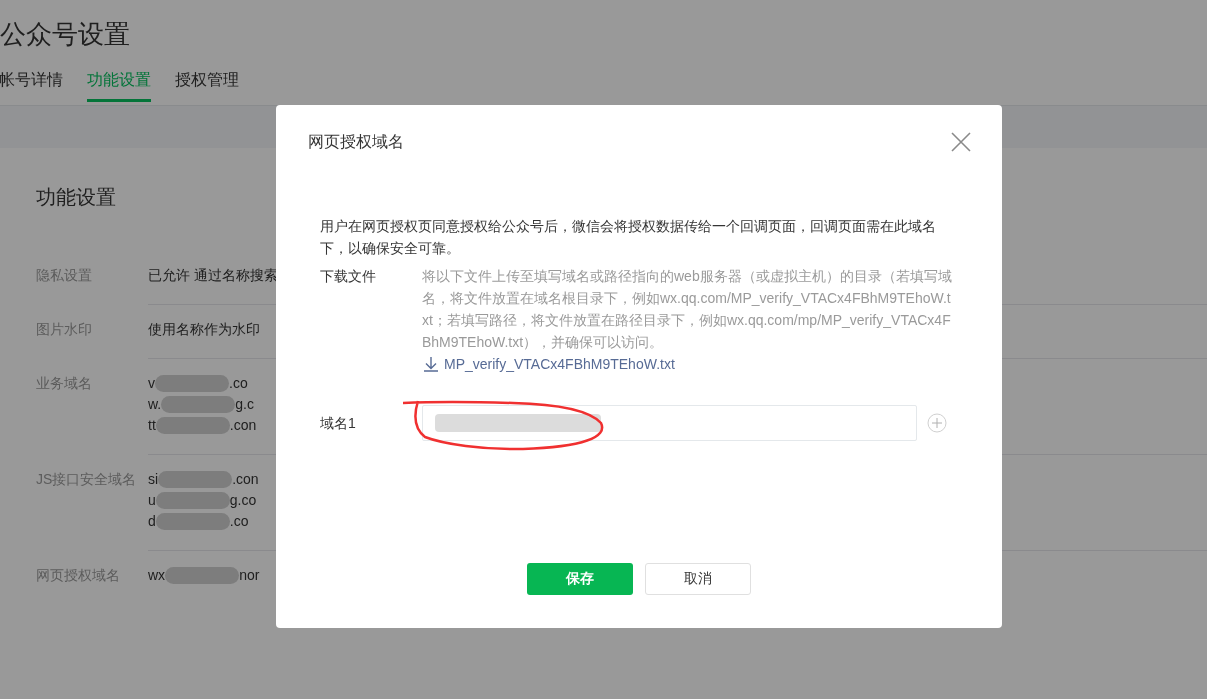 The width and height of the screenshot is (1207, 699). What do you see at coordinates (687, 309) in the screenshot?
I see `instructions: 将以下文件上传至填写域名或路径指向的web服务器（或虚拟主机）的目录（若填写域名，将文件放置在域名根目录下，例如wx.qq.com/MP_verify_VTACx4FBhM9TEhoW.txt；若填写路径，将文件放置在路径目录下，例如wx.qq.com/mp/MP_verify_VTACx4FBhM9TEhoW.txt），并确保可以访问。` at bounding box center [687, 309].